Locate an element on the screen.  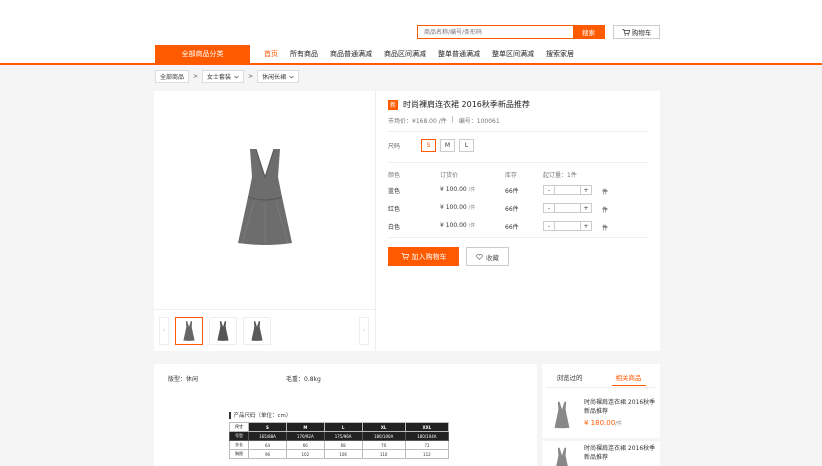
related-item-image is located at coordinates (562, 454).